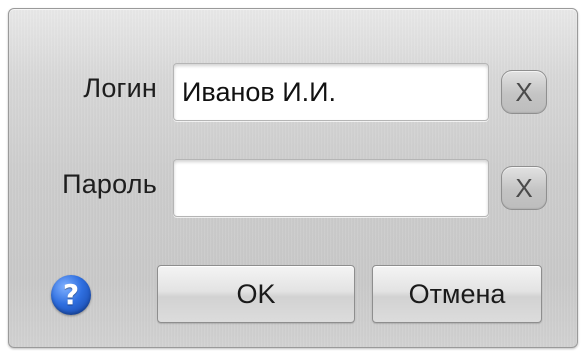 Image resolution: width=584 pixels, height=351 pixels. I want to click on login-clear-button: X, so click(524, 92).